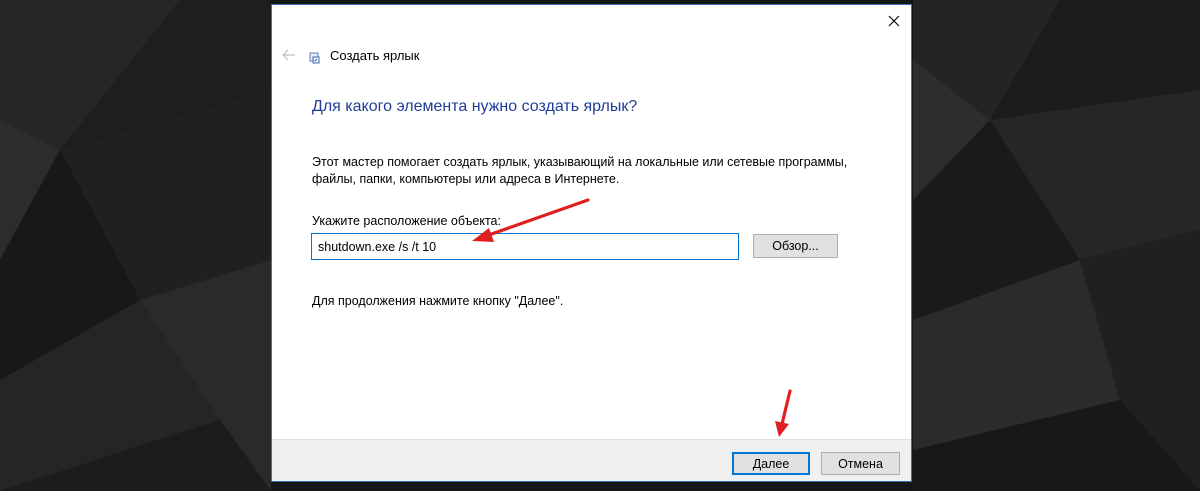 This screenshot has width=1200, height=491. I want to click on page-heading: Для какого элемента нужно создать ярлык?, so click(475, 106).